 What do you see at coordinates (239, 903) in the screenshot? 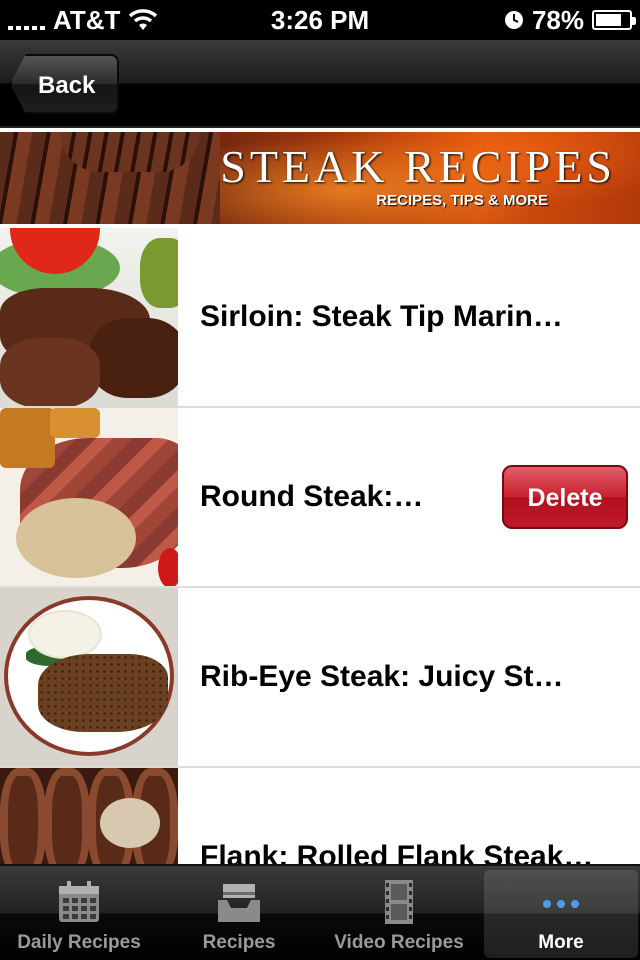
I see `inbox-tray-icon` at bounding box center [239, 903].